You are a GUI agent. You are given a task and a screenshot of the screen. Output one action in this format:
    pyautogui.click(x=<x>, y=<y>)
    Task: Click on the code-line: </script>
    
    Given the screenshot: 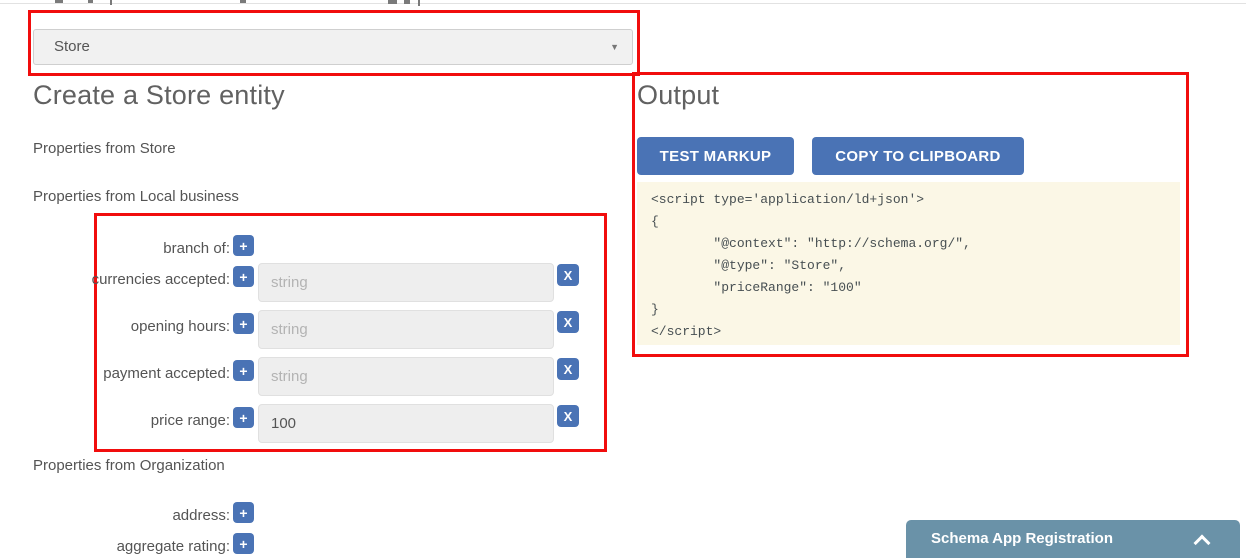 What is the action you would take?
    pyautogui.click(x=686, y=331)
    